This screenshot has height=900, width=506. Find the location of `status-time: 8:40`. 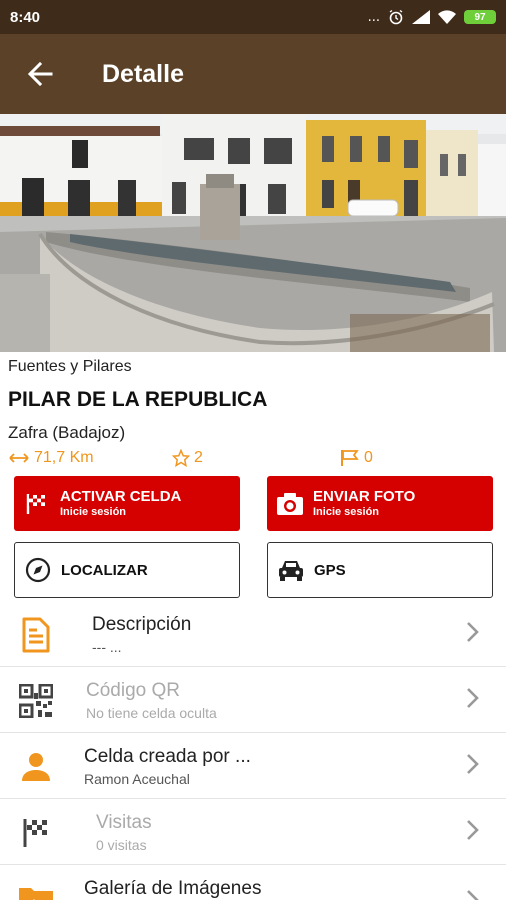

status-time: 8:40 is located at coordinates (25, 17).